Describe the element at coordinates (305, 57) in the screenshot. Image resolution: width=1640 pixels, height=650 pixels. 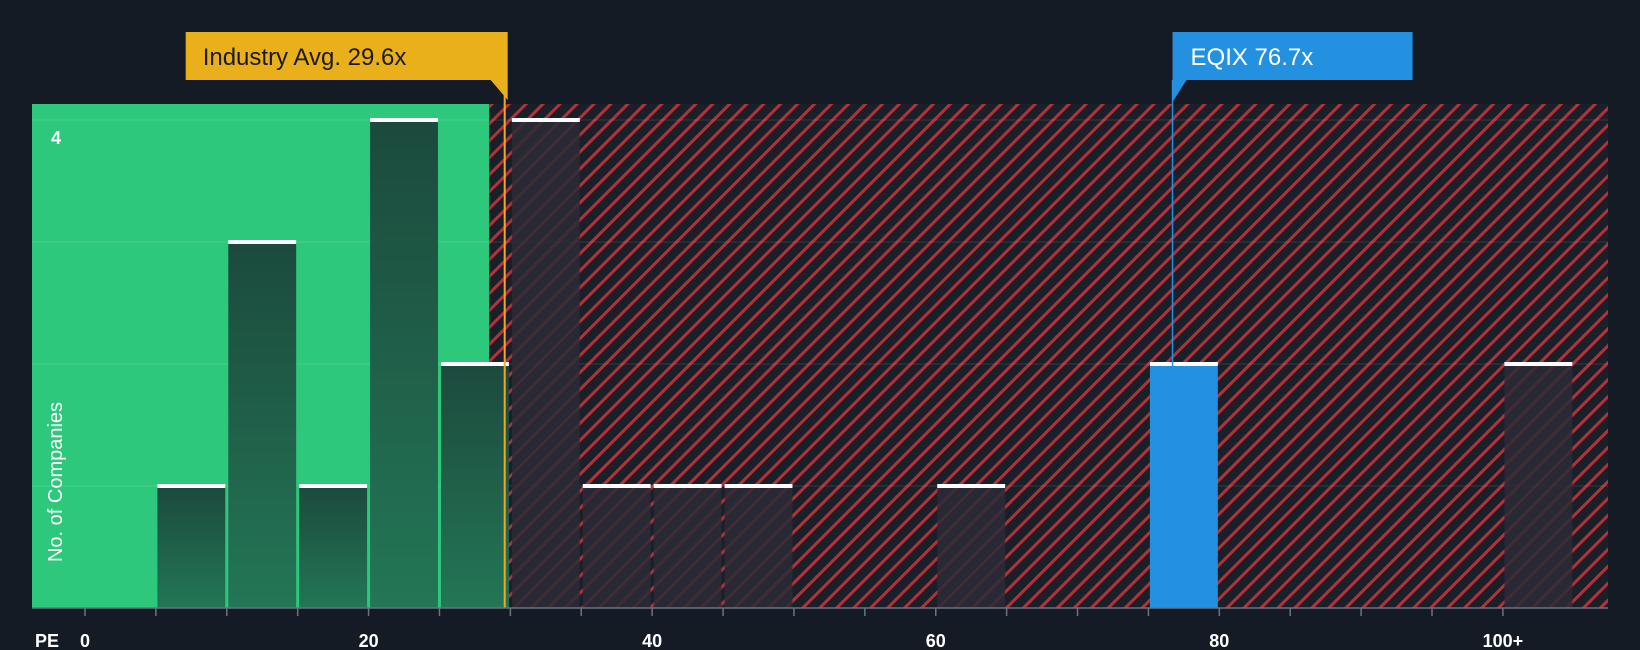
I see `industry-average-label: Industry Avg. 29.6x` at that location.